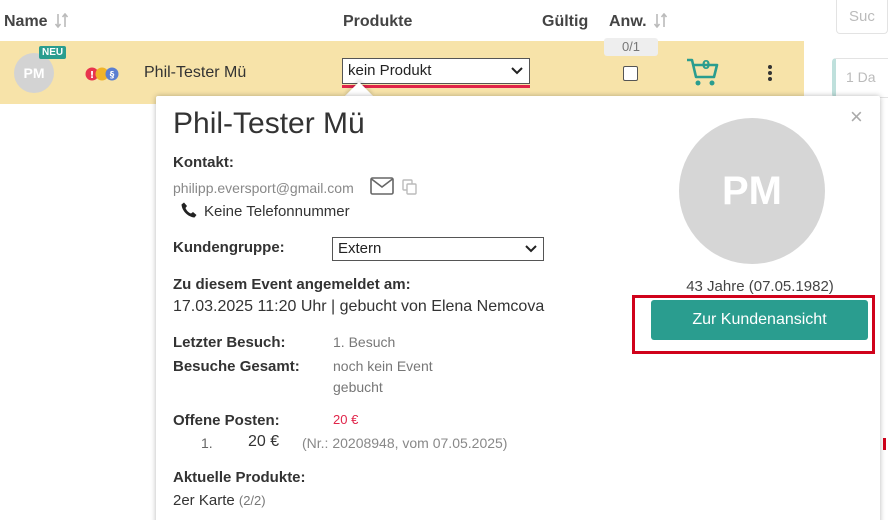  I want to click on column-header-anw: Anw., so click(638, 22).